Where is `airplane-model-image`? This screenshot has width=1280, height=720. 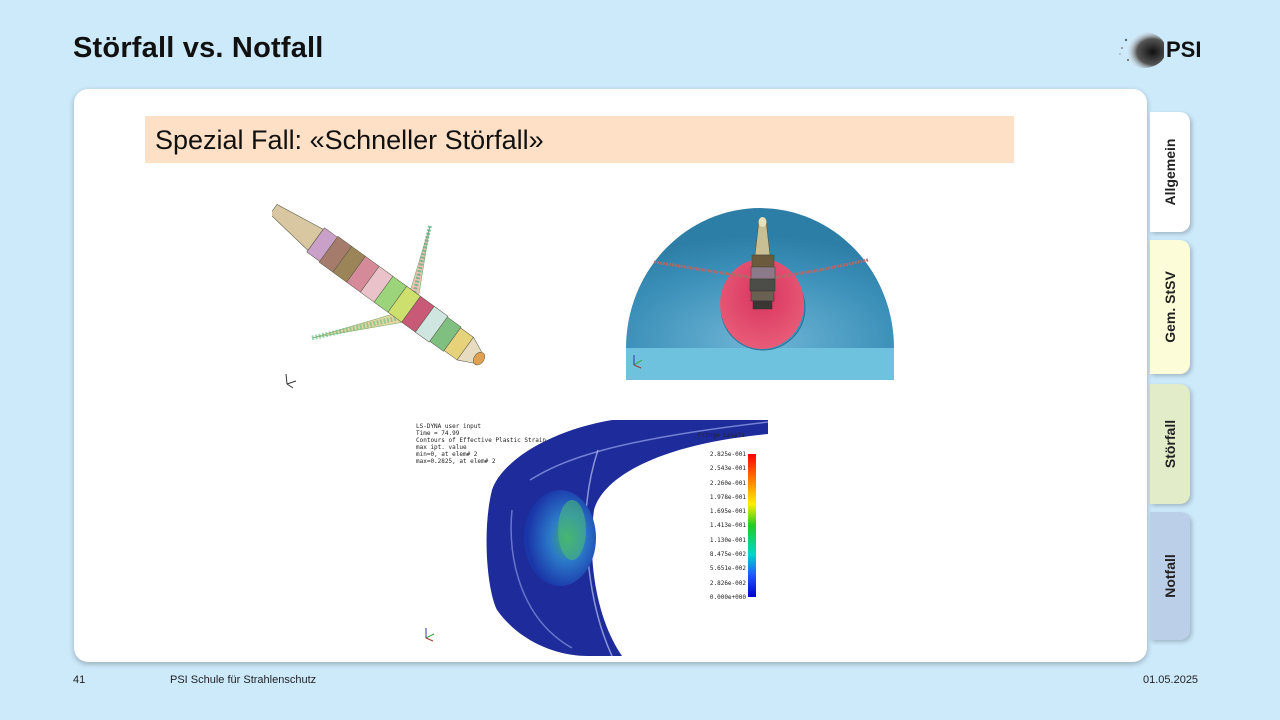
airplane-model-image is located at coordinates (379, 296).